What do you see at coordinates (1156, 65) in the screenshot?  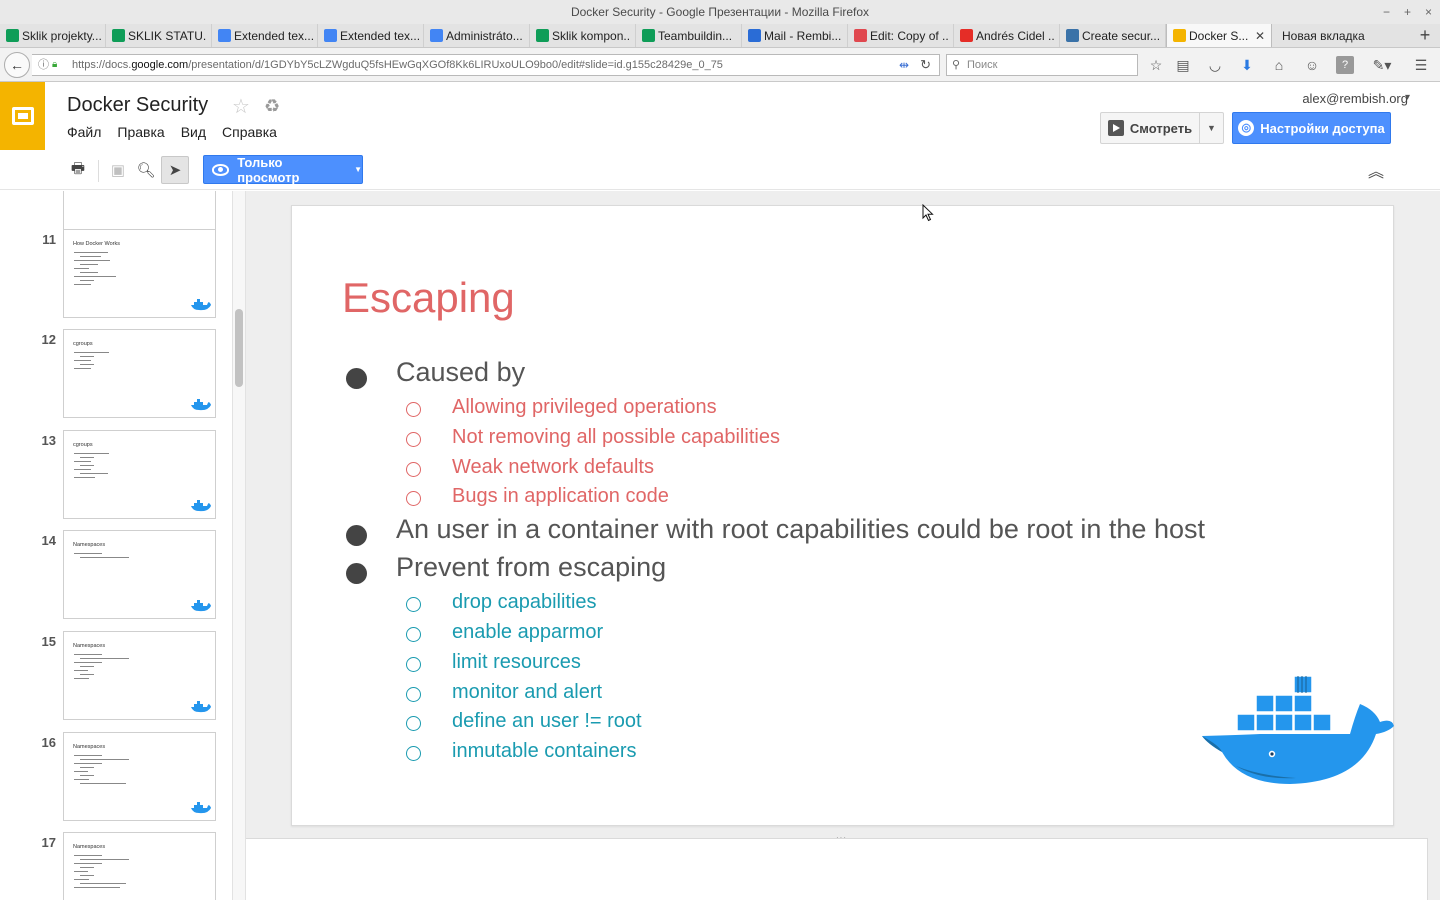 I see `bookmark-star-icon: ☆` at bounding box center [1156, 65].